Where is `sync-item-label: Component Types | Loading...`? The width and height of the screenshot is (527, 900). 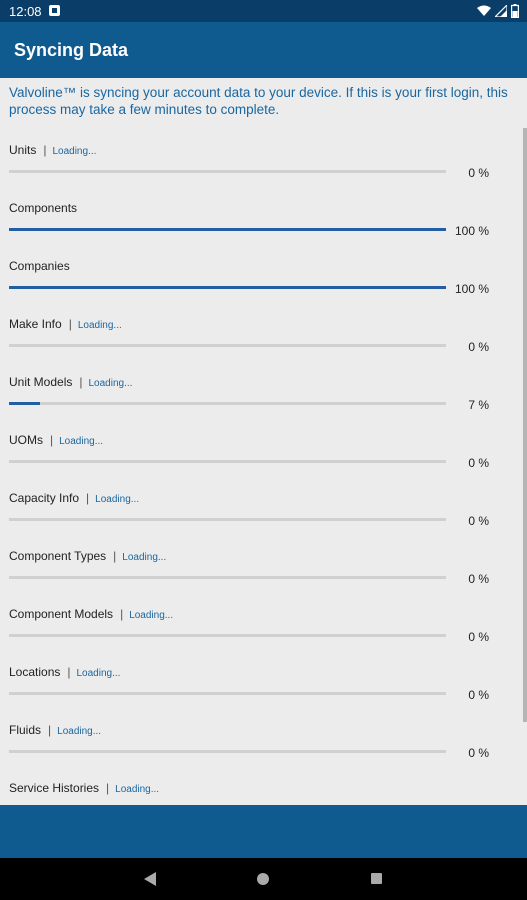
sync-item-label: Component Types | Loading... is located at coordinates (87, 556).